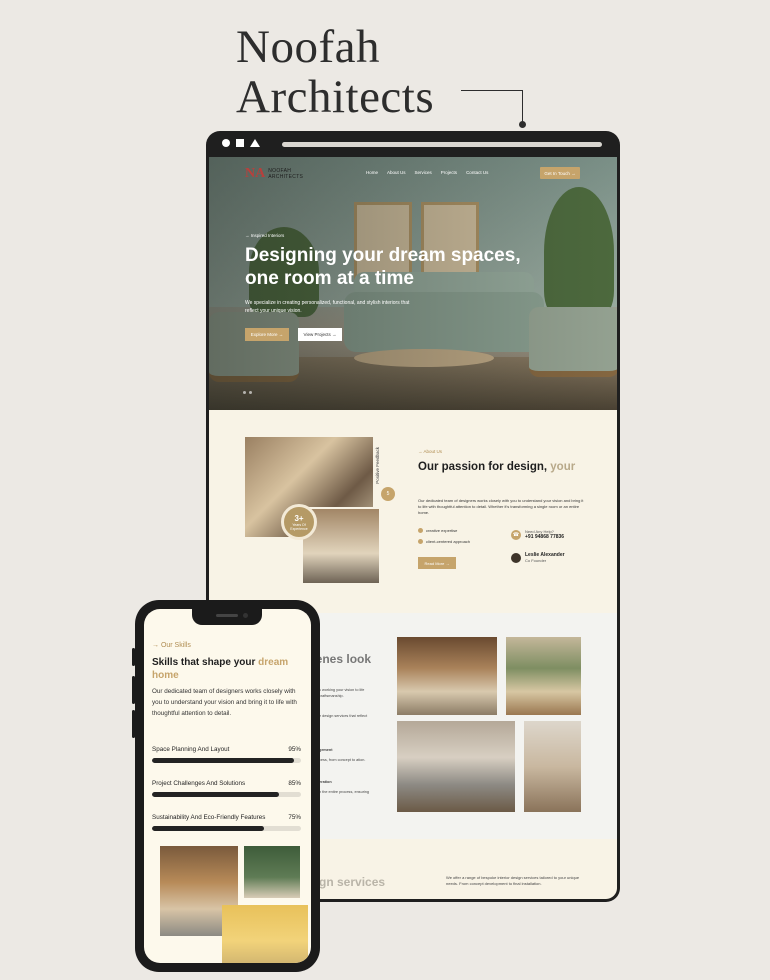  What do you see at coordinates (516, 534) in the screenshot?
I see `phone-icon: ☎` at bounding box center [516, 534].